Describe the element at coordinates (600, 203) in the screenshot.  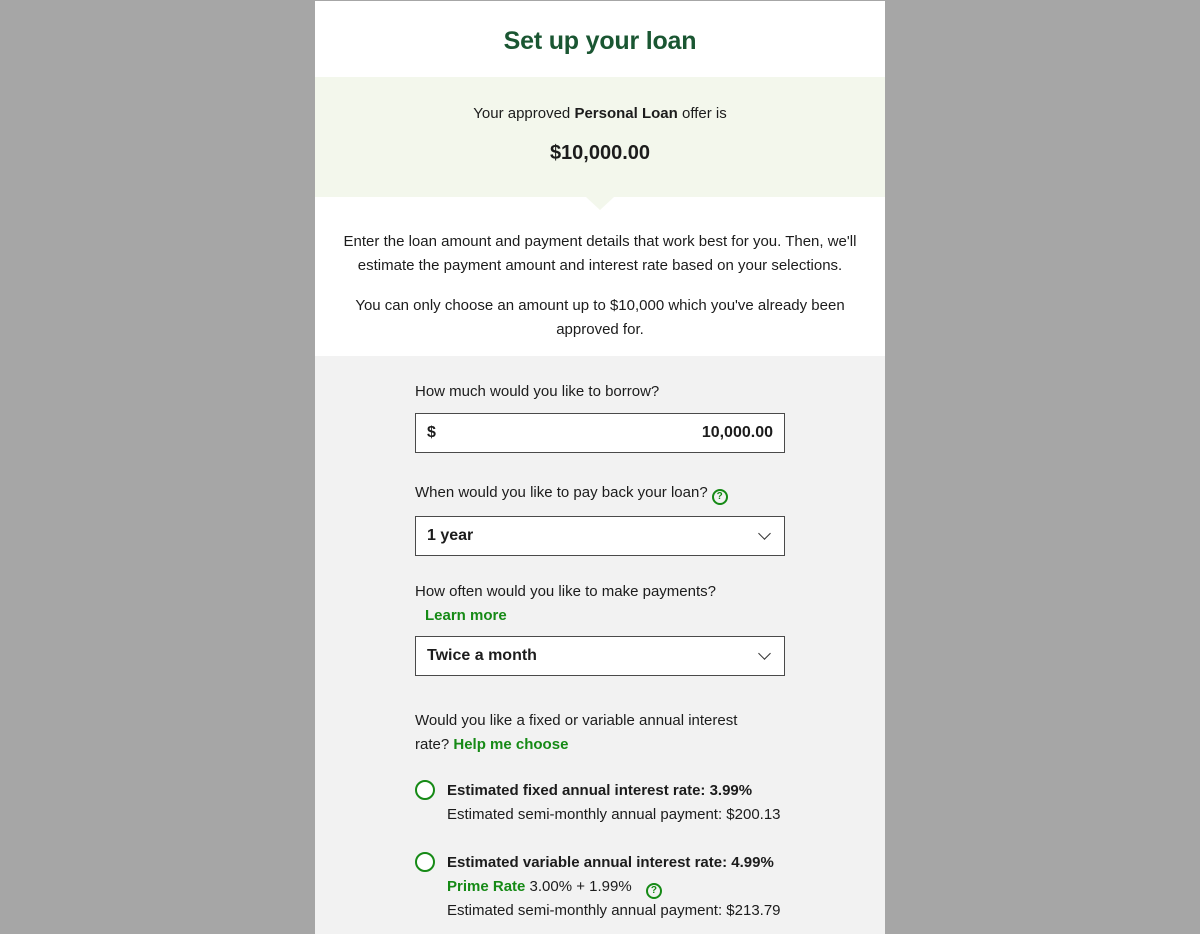
I see `offer-pointer` at that location.